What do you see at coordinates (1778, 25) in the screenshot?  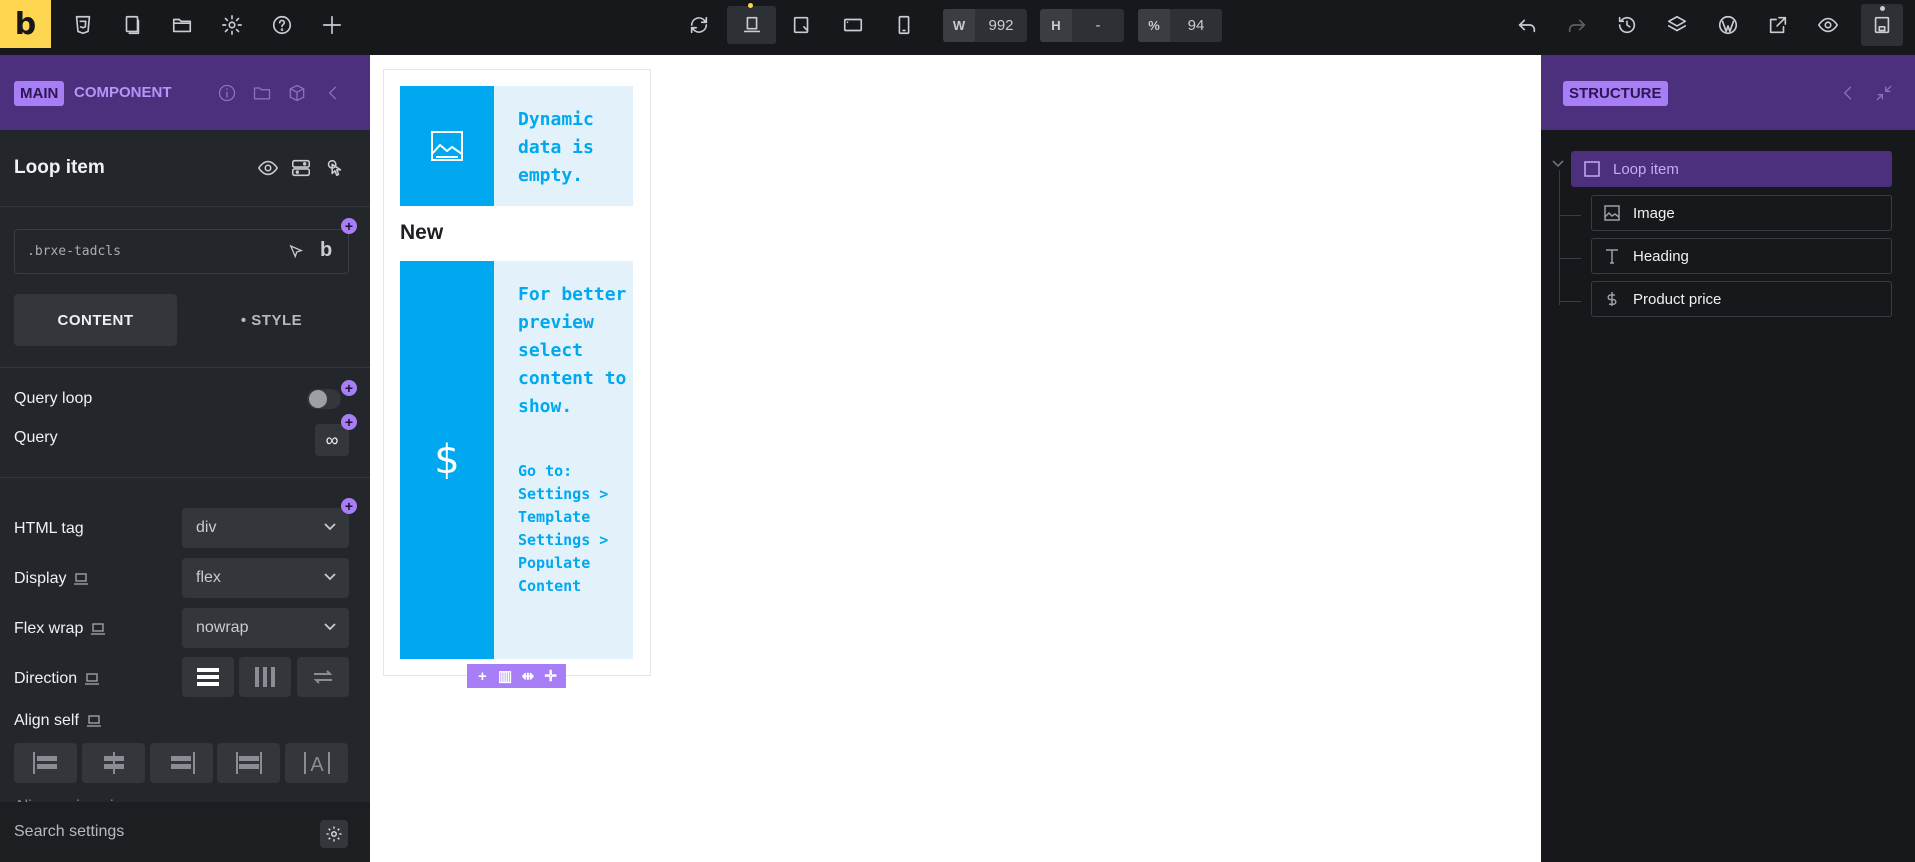 I see `external-link-icon` at bounding box center [1778, 25].